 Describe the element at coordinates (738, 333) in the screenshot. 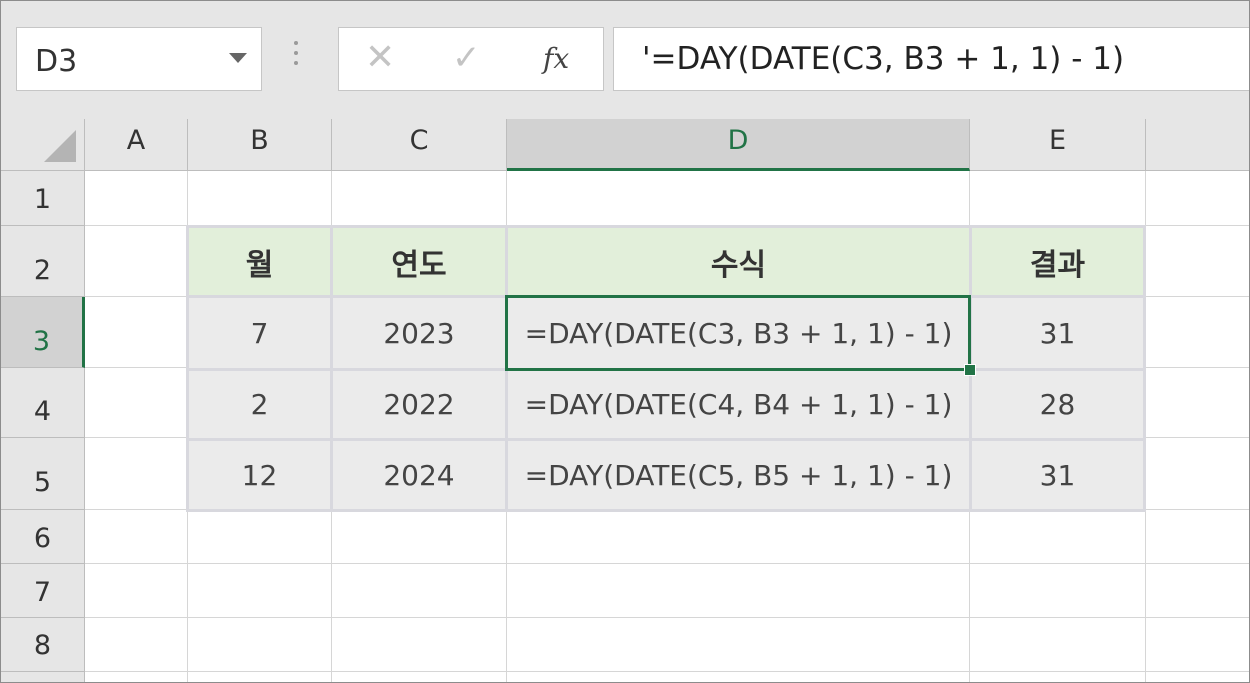

I see `active-cell-outline` at that location.